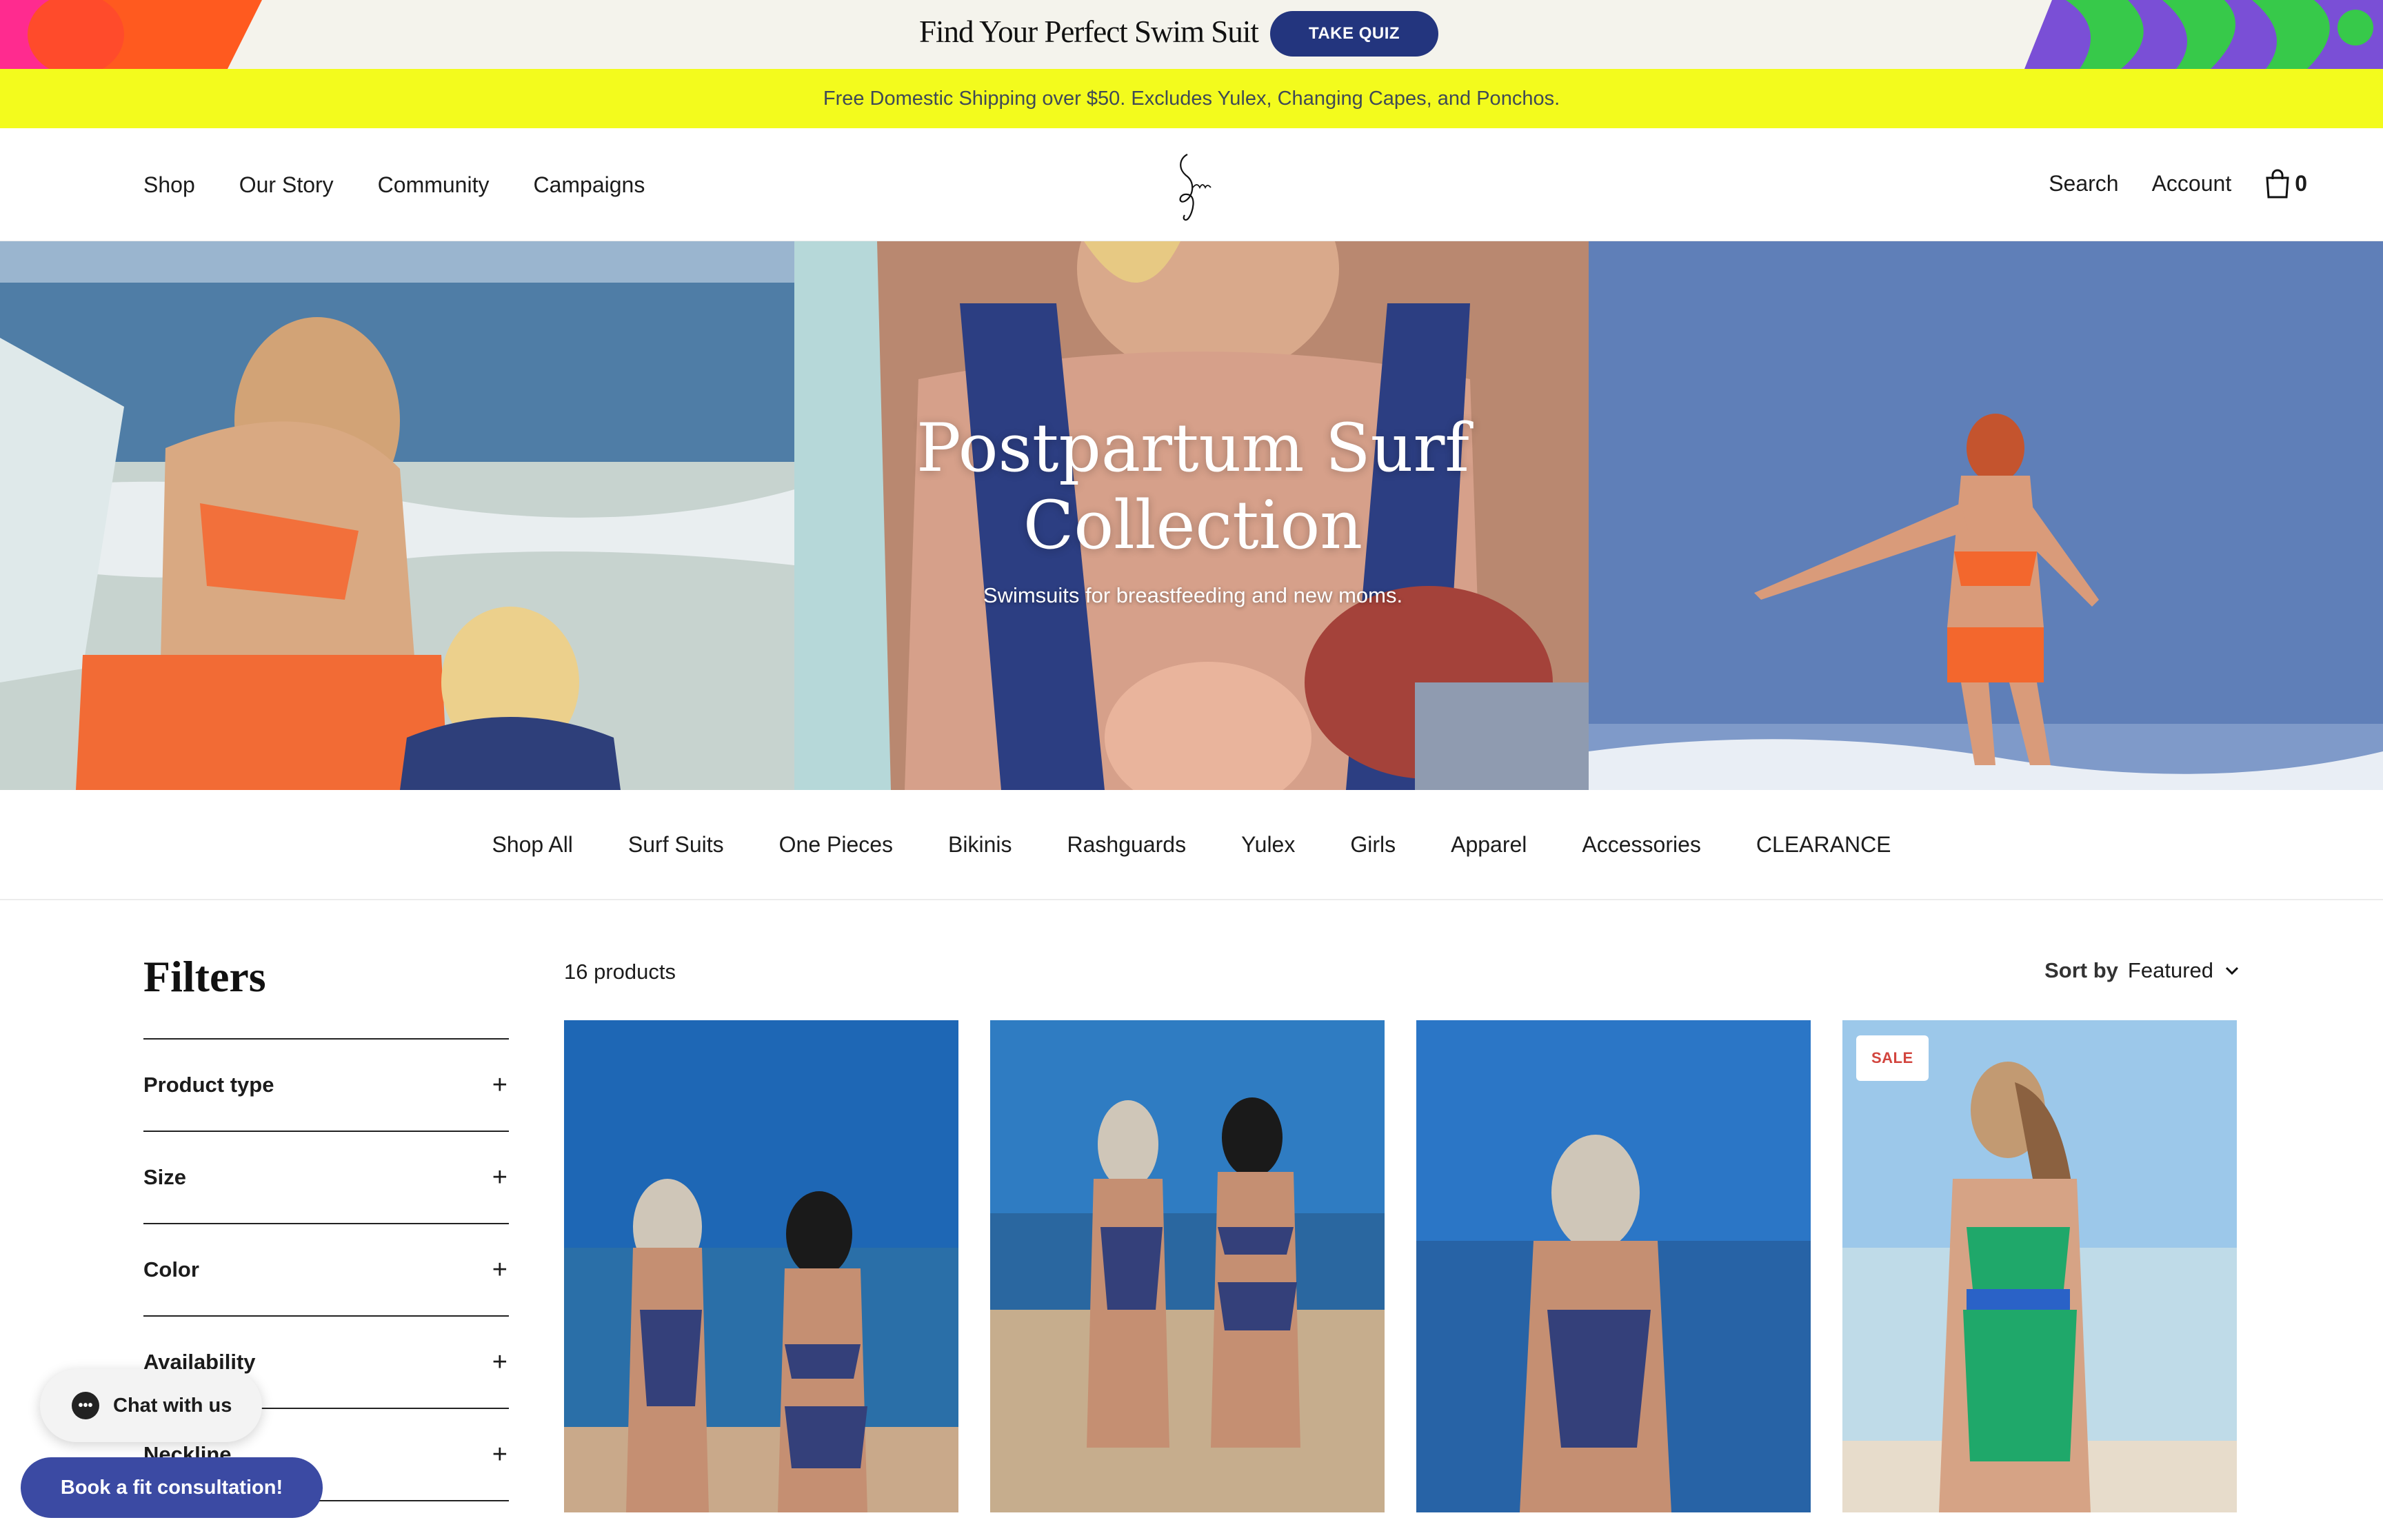  What do you see at coordinates (171, 1269) in the screenshot?
I see `filter-label: Color` at bounding box center [171, 1269].